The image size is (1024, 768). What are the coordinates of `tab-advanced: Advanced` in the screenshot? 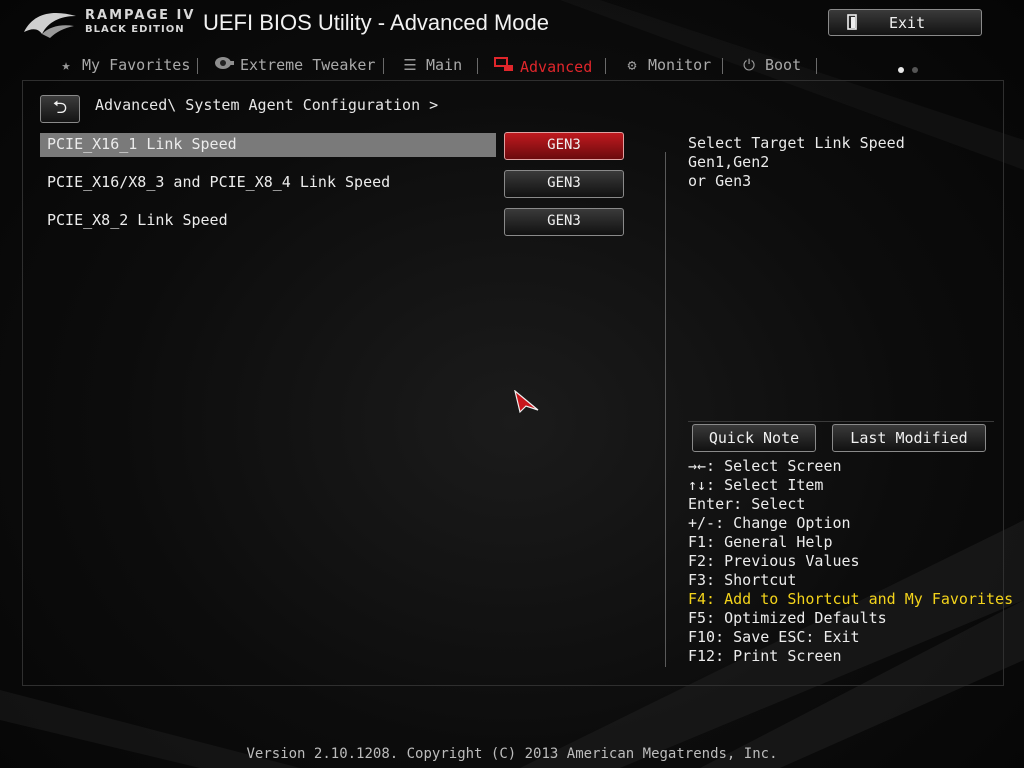 It's located at (543, 67).